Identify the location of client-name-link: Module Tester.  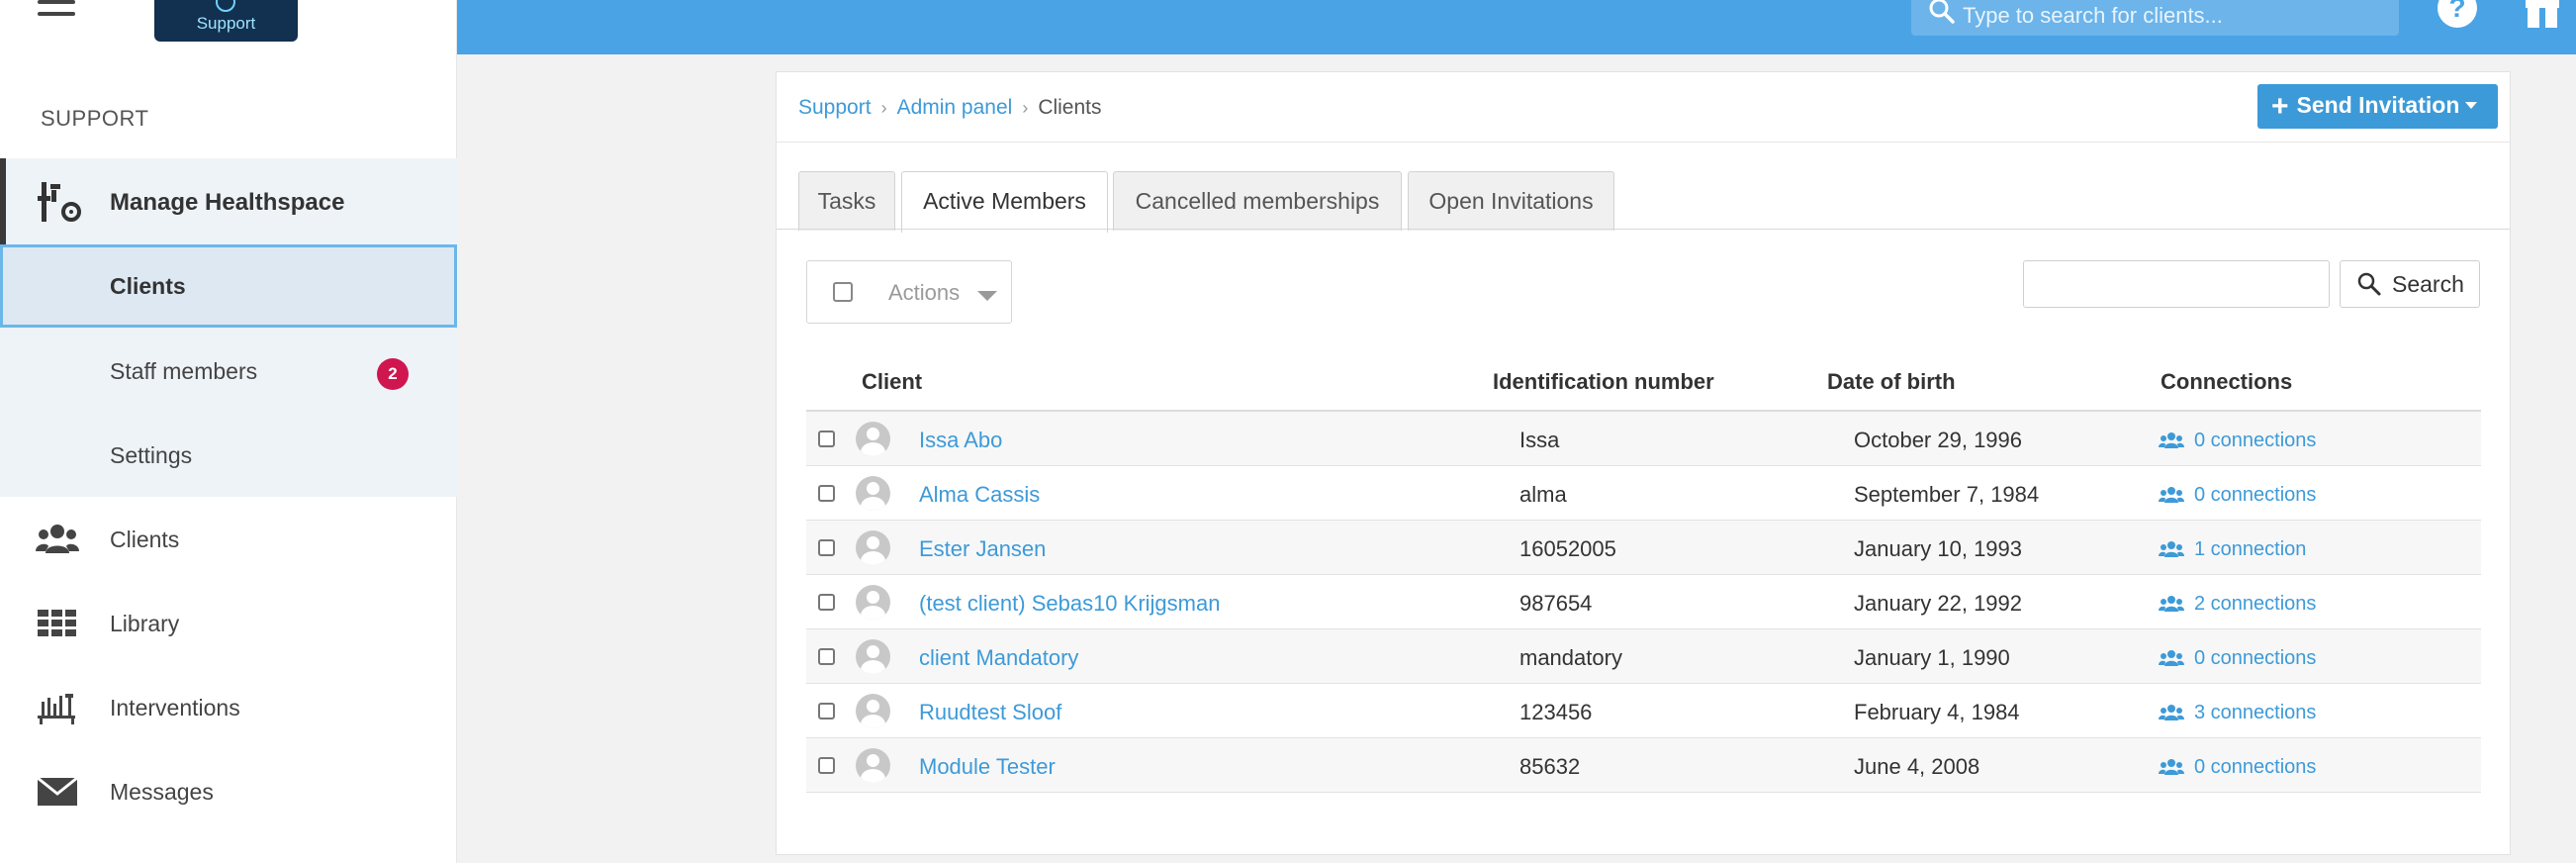
(988, 767).